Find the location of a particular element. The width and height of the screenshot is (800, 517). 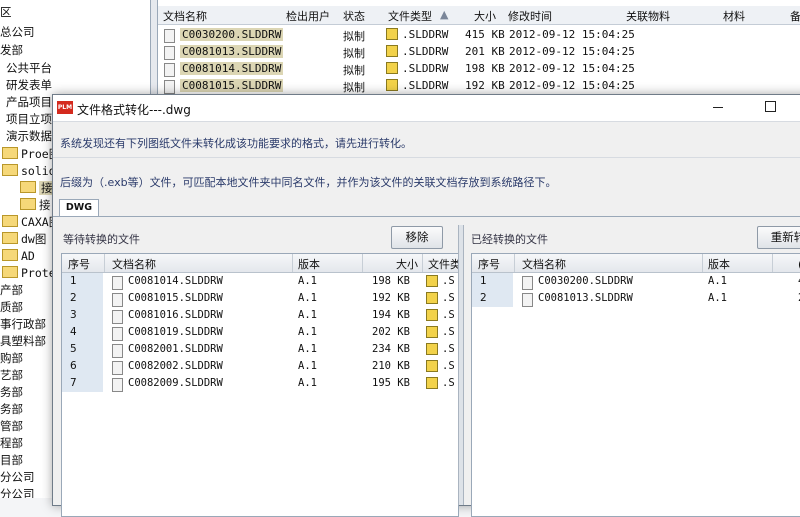

tree-node: Prote is located at coordinates (29, 273).